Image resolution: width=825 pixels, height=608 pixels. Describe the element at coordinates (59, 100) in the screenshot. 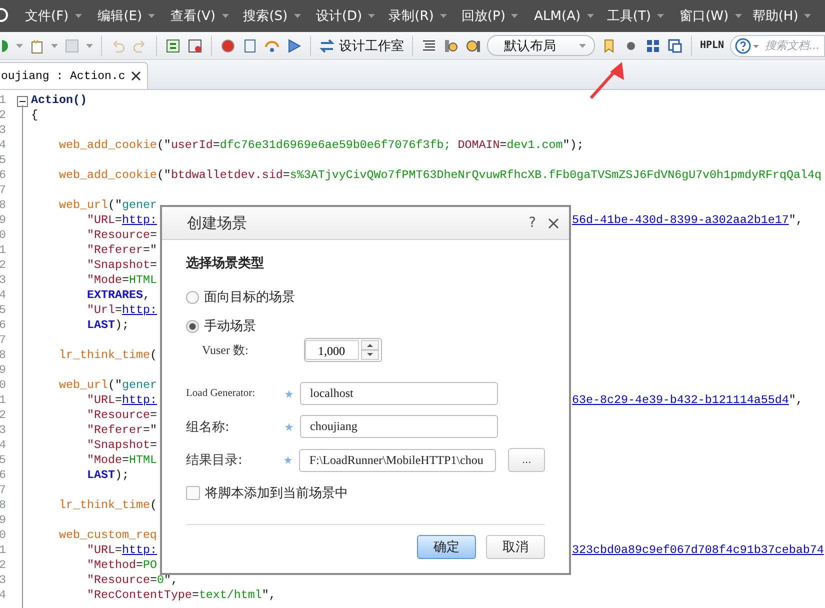

I see `code-text: Action()` at that location.